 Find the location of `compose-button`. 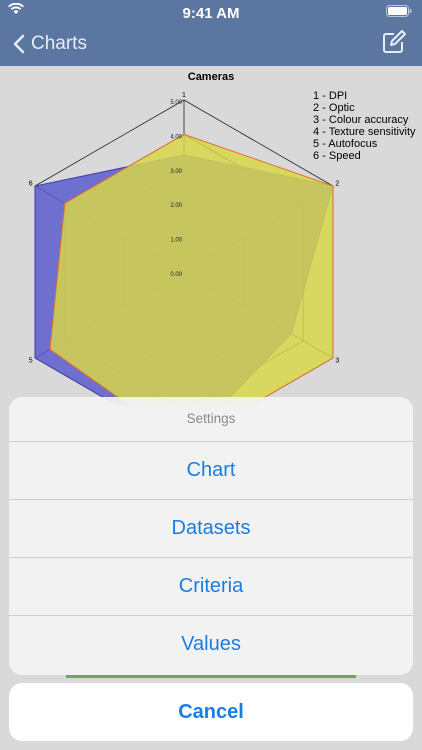

compose-button is located at coordinates (394, 44).